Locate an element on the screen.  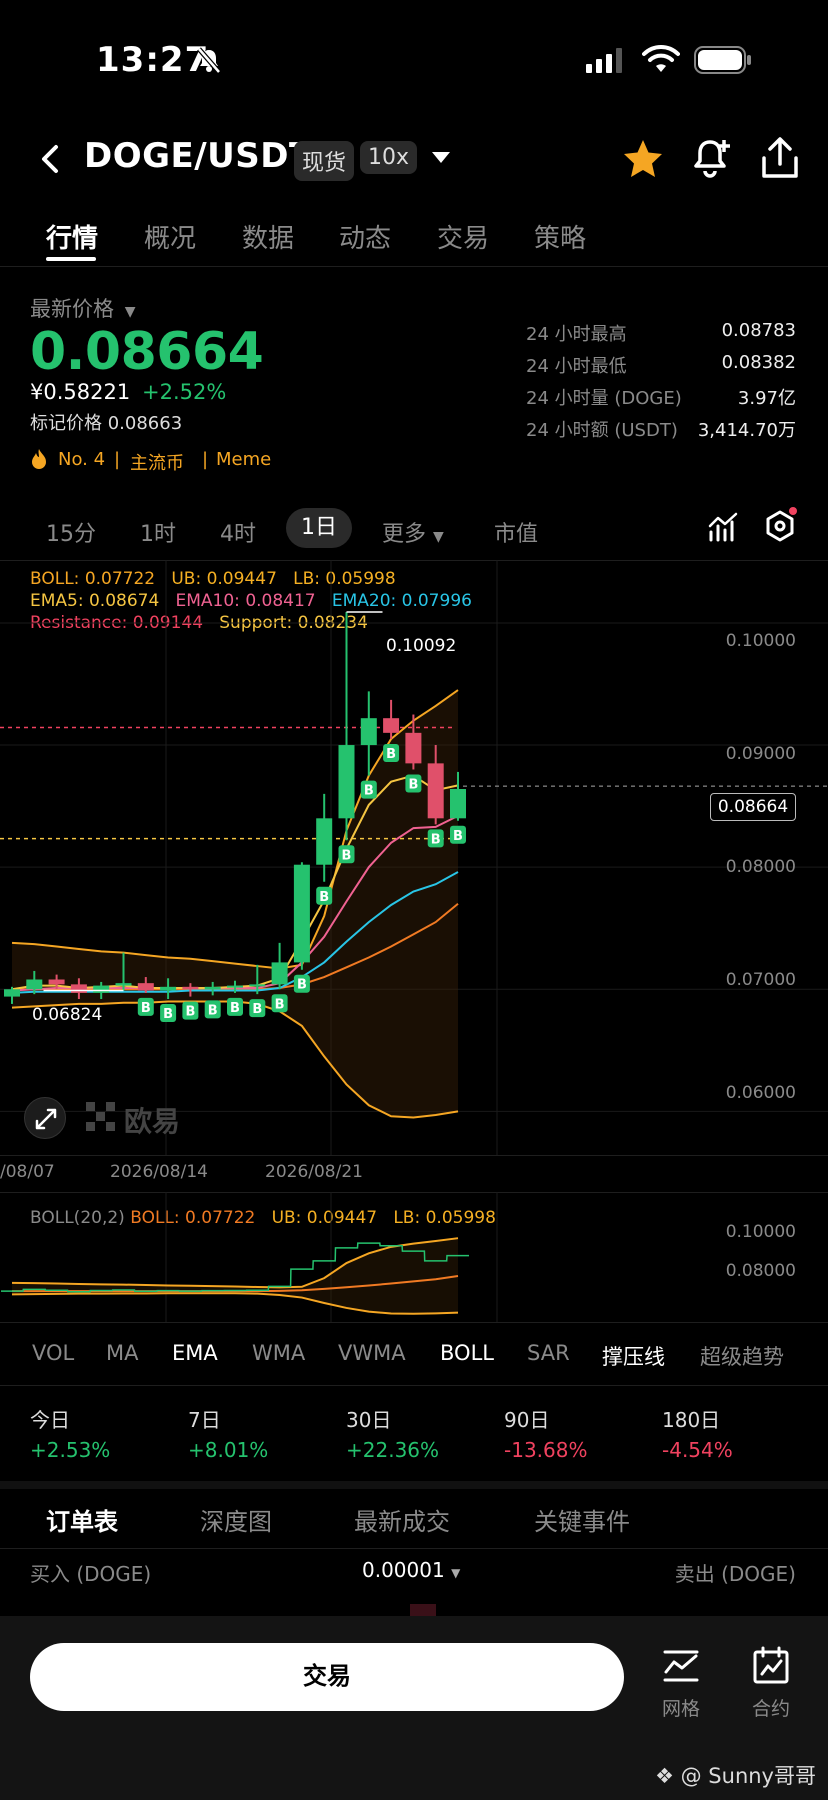
interval-4h: 4时 is located at coordinates (238, 532).